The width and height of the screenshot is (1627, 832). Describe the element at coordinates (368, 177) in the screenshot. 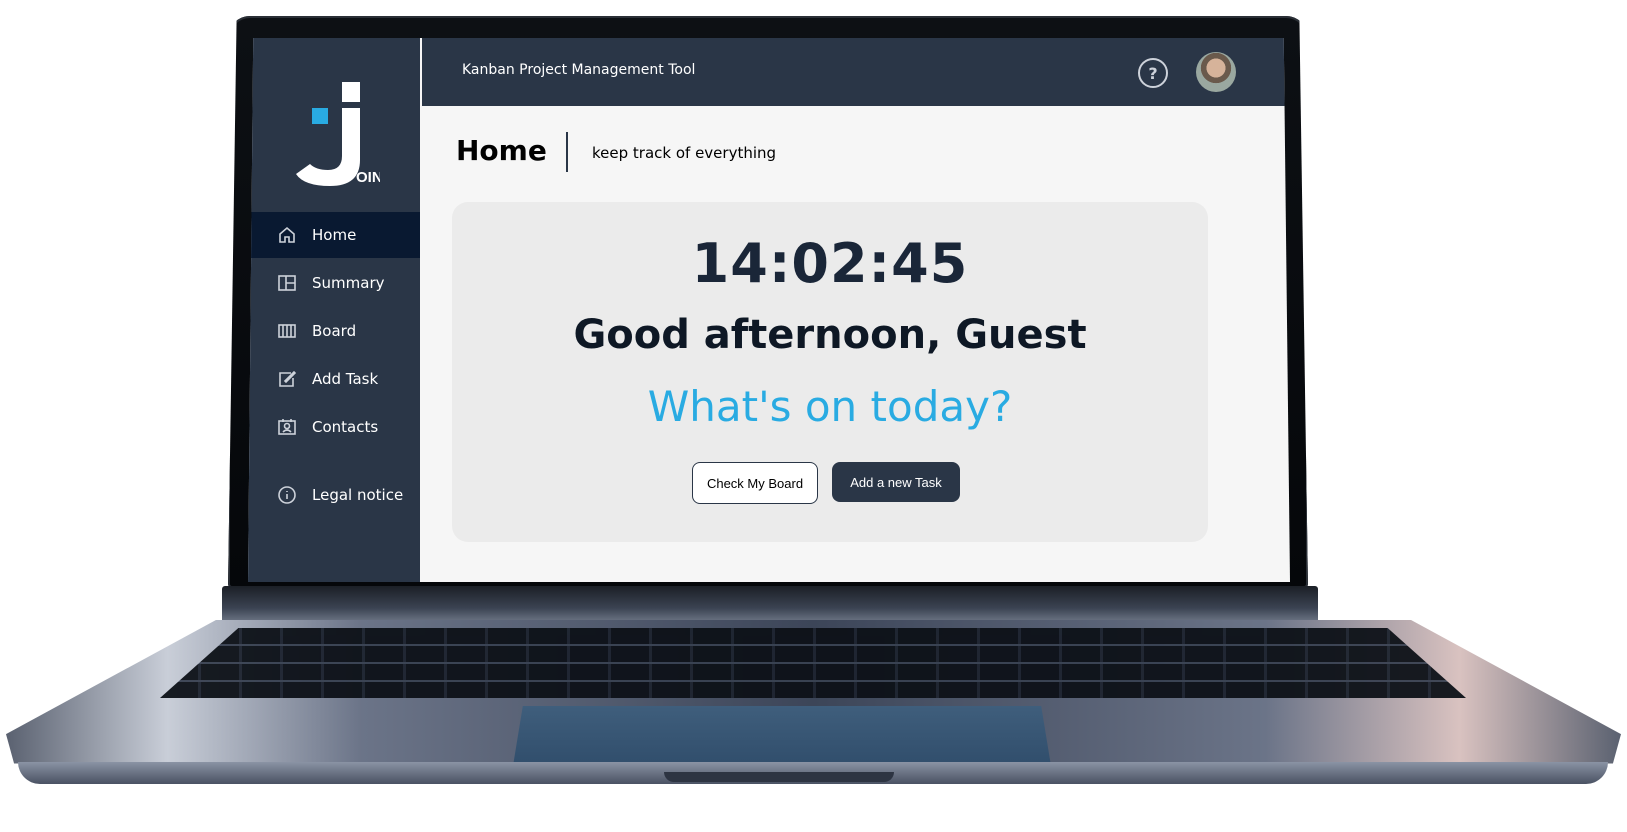

I see `logo-letters: OIN` at that location.